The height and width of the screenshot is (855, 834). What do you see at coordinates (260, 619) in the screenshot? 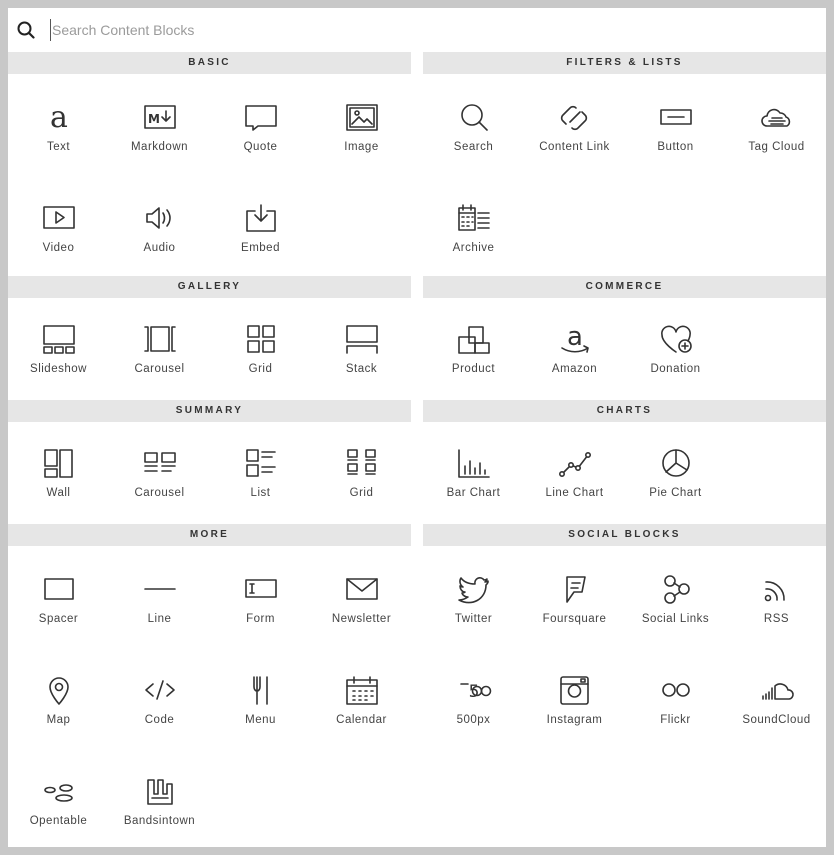
I see `block-label: Form` at bounding box center [260, 619].